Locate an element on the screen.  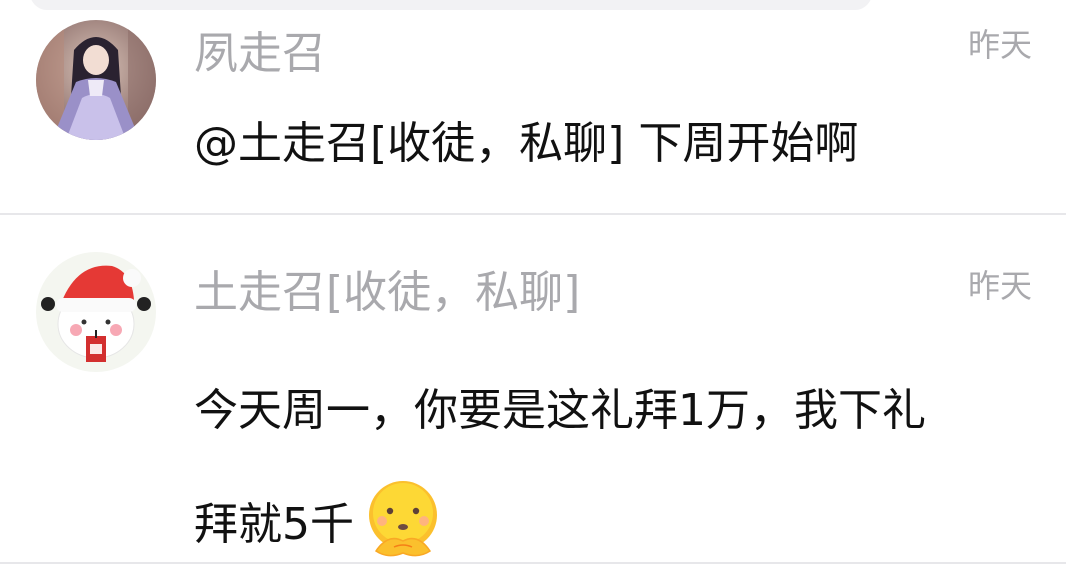
comment-text: @土走召[收徒，私聊] 下周开始啊 is located at coordinates (526, 143).